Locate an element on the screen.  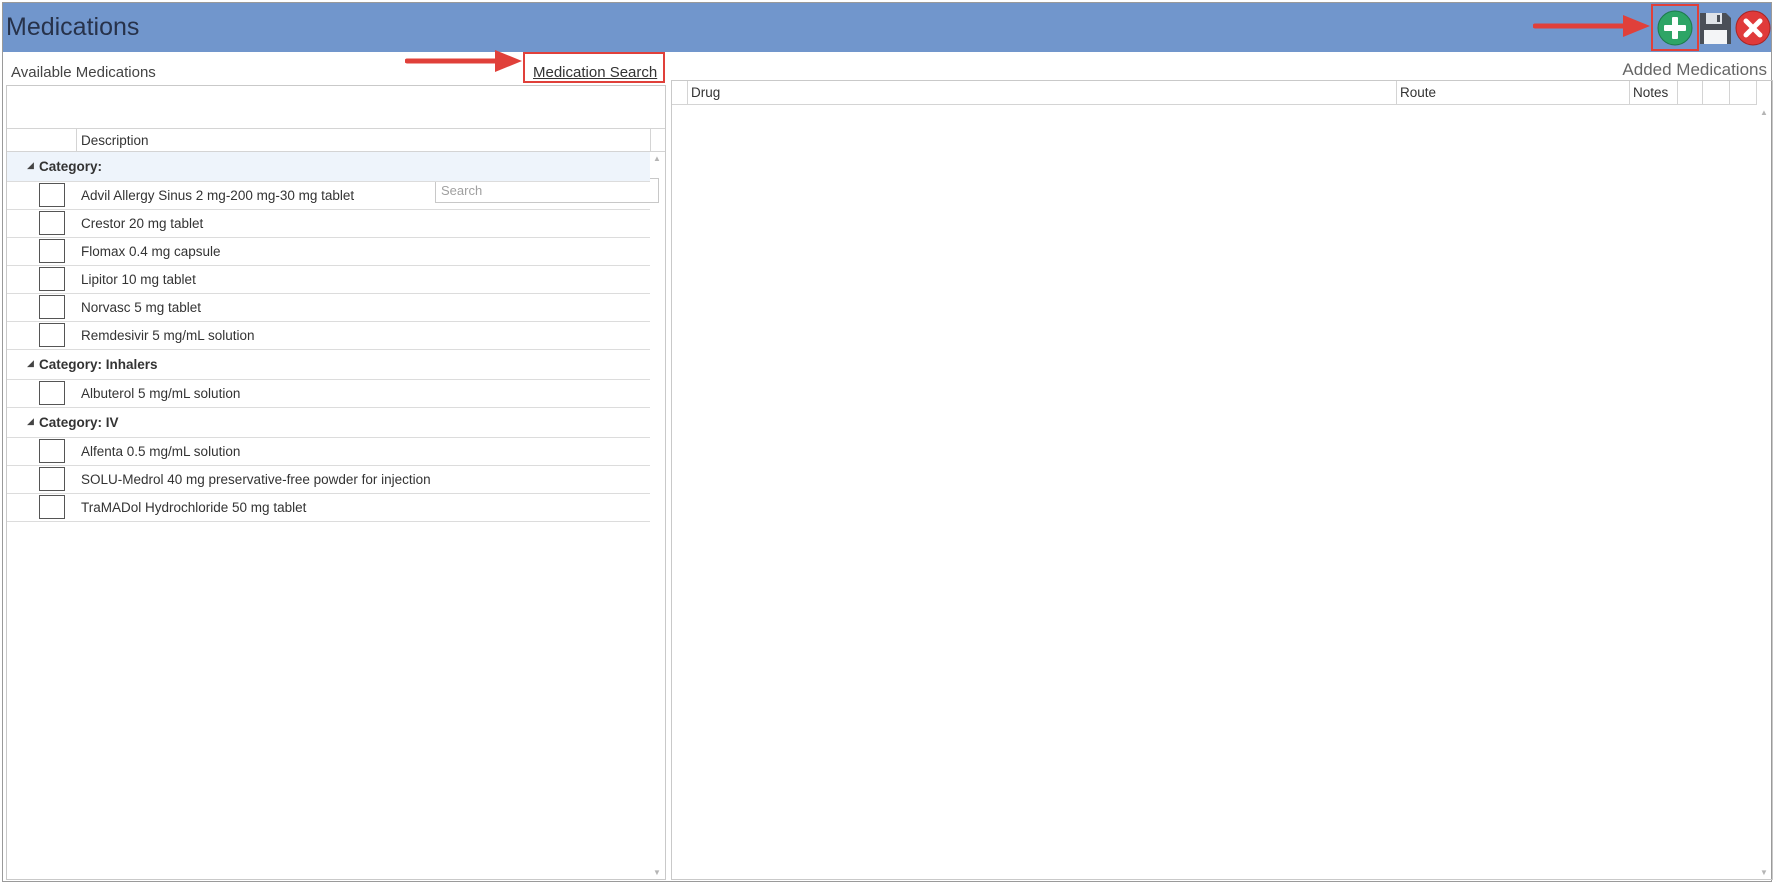
medication-description: Albuterol 5 mg/mL solution is located at coordinates (161, 393).